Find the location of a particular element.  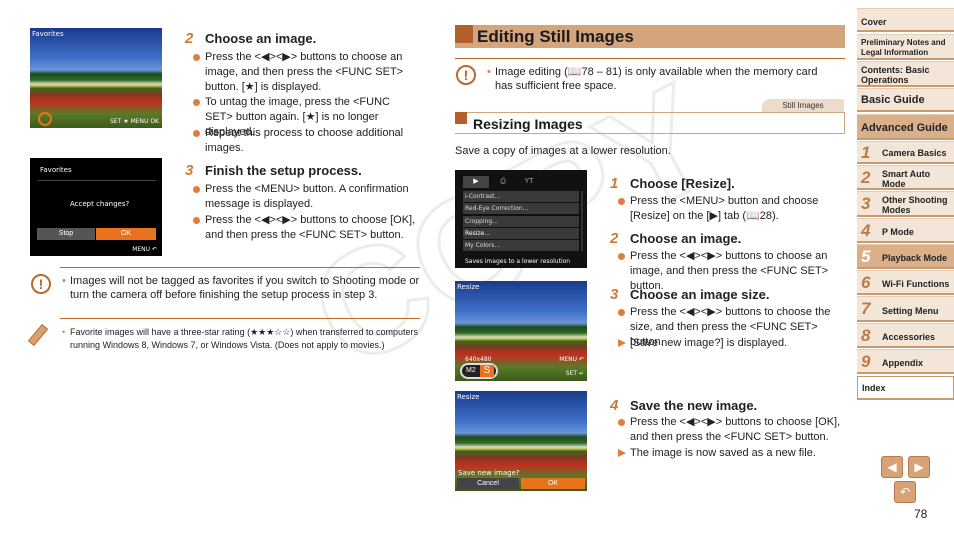

screen-footer: SET ★ MENU OK is located at coordinates (134, 121).